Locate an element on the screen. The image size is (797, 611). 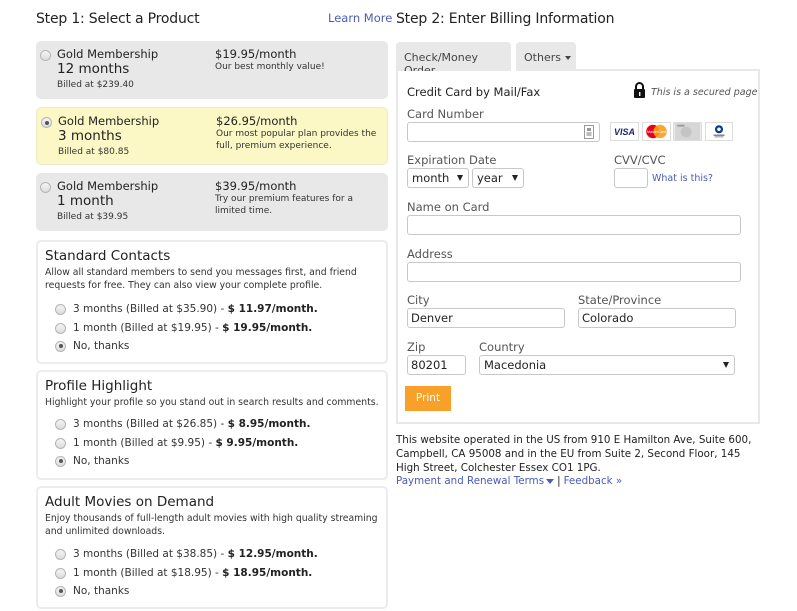
option-text: 3 months (Billed at $35.90) - is located at coordinates (149, 309).